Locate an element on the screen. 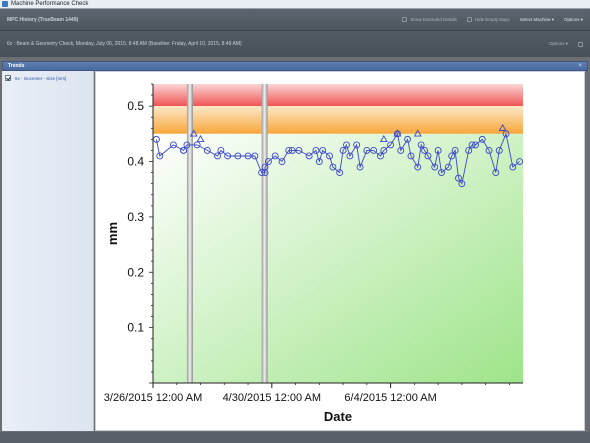 This screenshot has width=590, height=443. hide-empty-days-button: Hide Empty Days is located at coordinates (488, 19).